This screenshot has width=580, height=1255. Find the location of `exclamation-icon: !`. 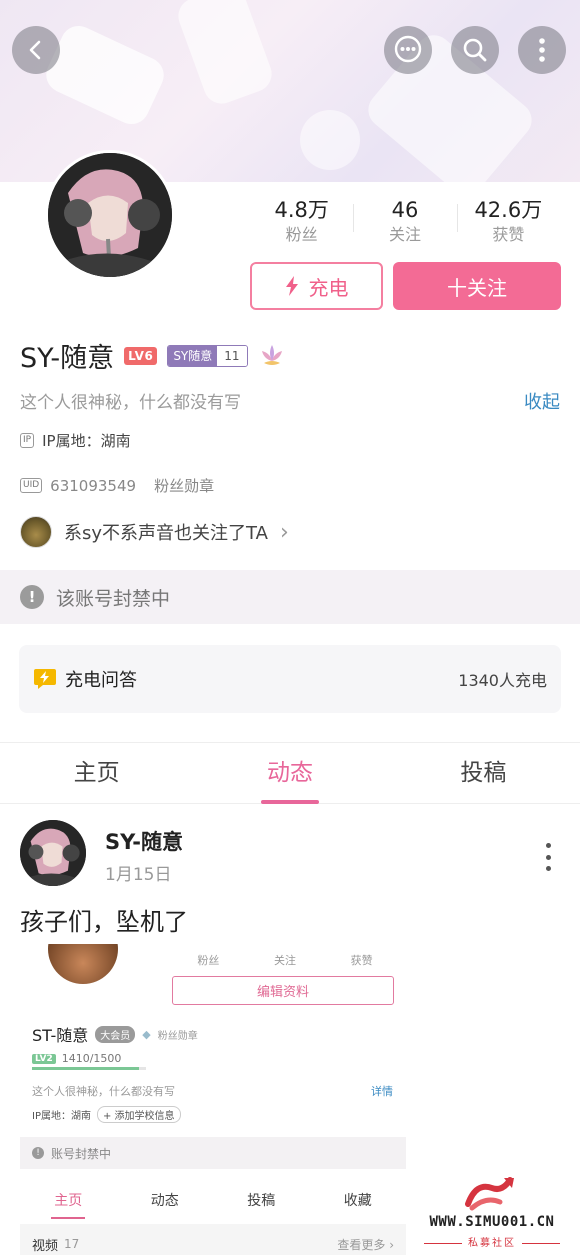

exclamation-icon: ! is located at coordinates (32, 597).